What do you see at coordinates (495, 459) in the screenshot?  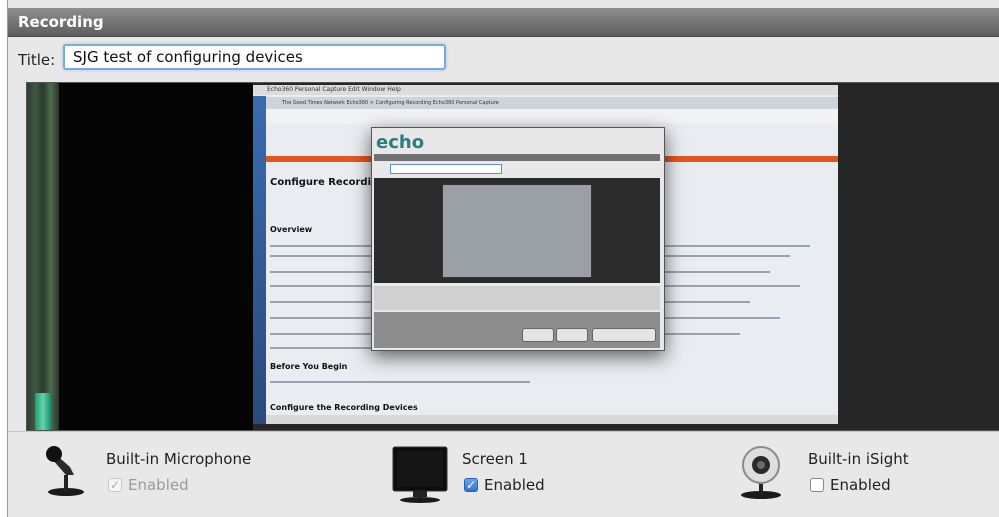 I see `device-name: Screen 1` at bounding box center [495, 459].